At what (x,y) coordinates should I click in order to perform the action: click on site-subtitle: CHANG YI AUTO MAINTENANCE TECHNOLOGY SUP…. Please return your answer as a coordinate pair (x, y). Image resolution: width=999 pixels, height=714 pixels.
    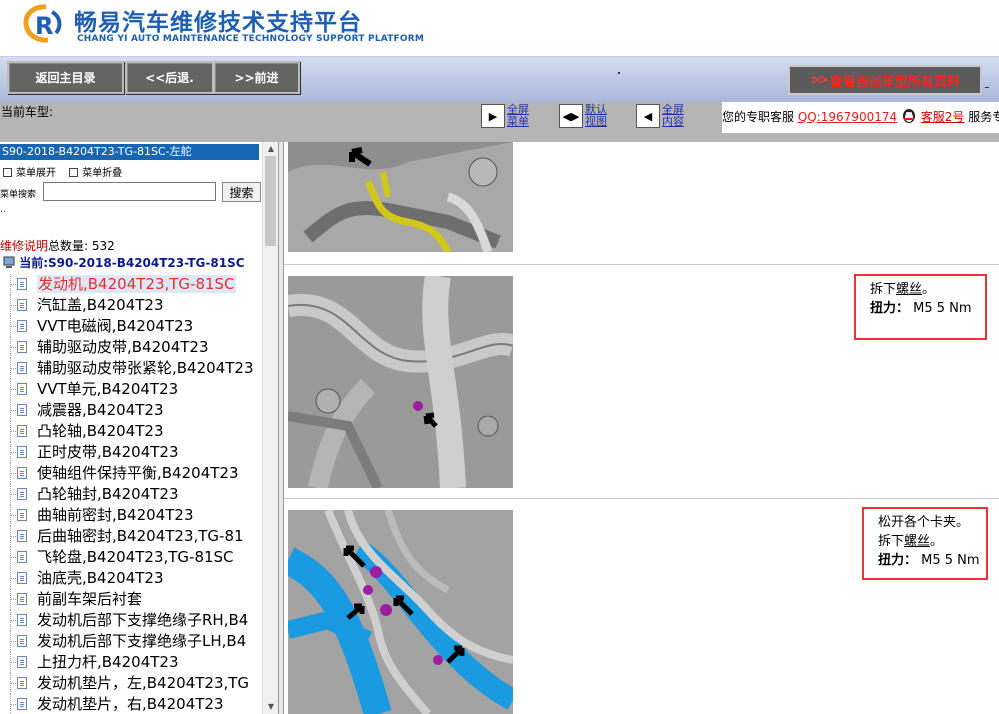
    Looking at the image, I should click on (251, 39).